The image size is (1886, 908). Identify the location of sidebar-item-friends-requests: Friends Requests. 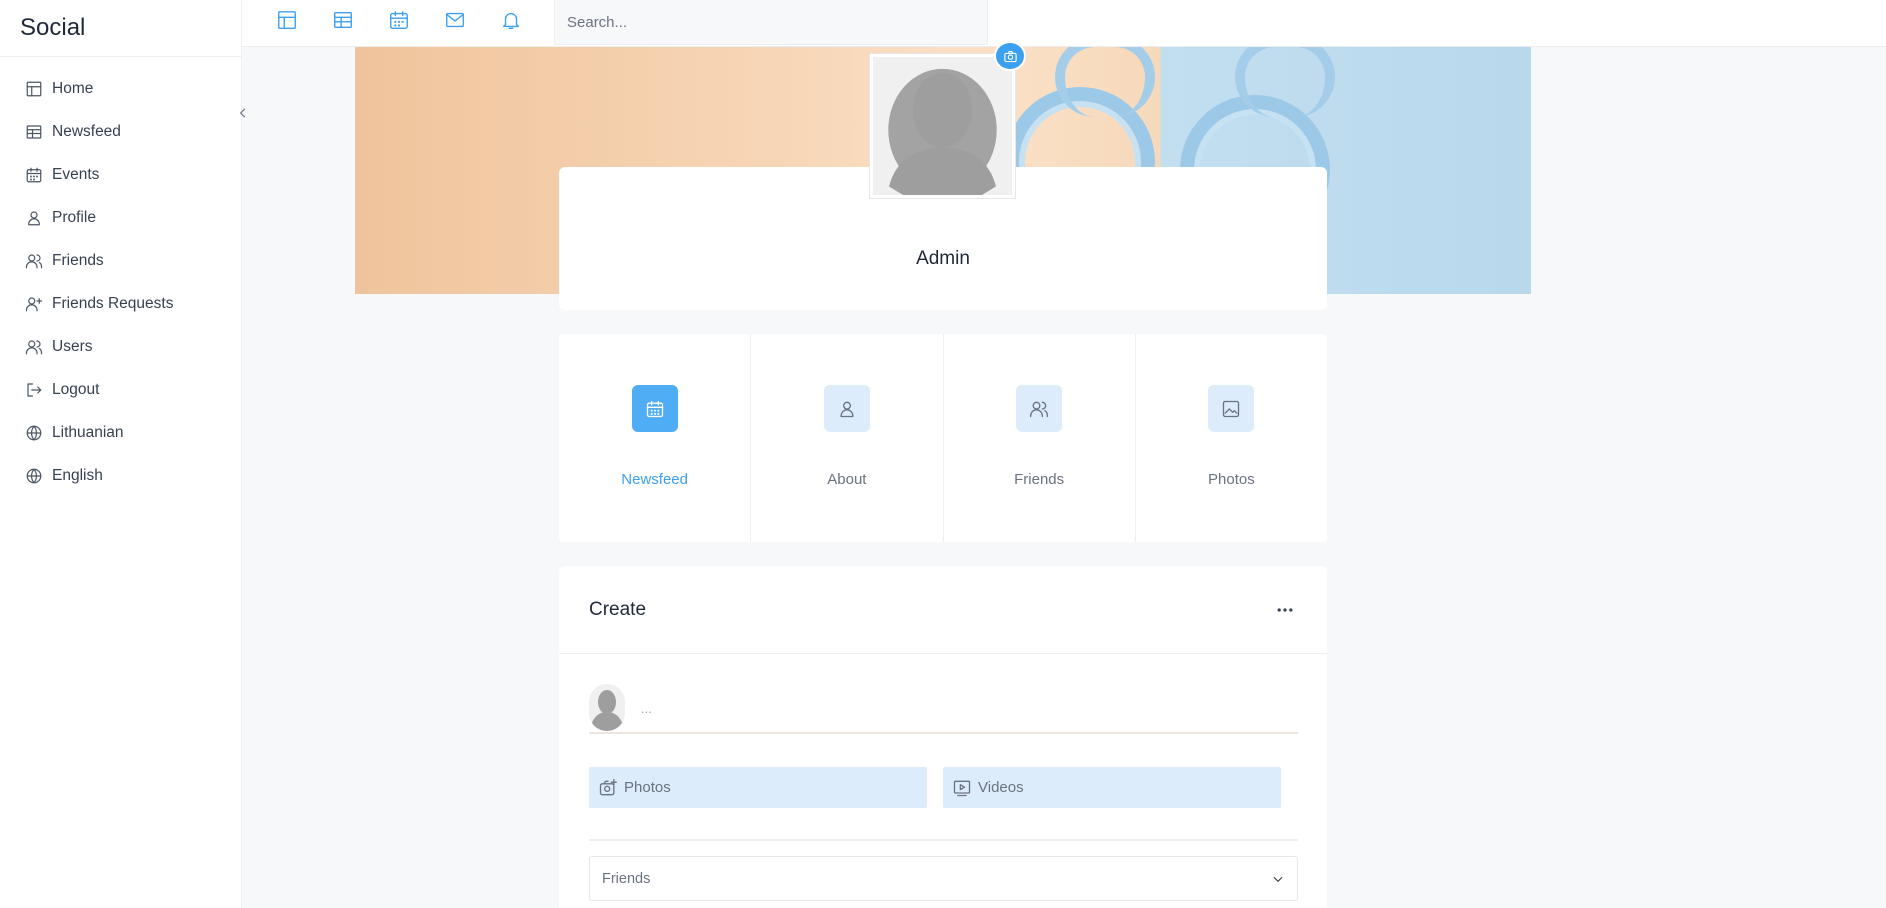
(120, 303).